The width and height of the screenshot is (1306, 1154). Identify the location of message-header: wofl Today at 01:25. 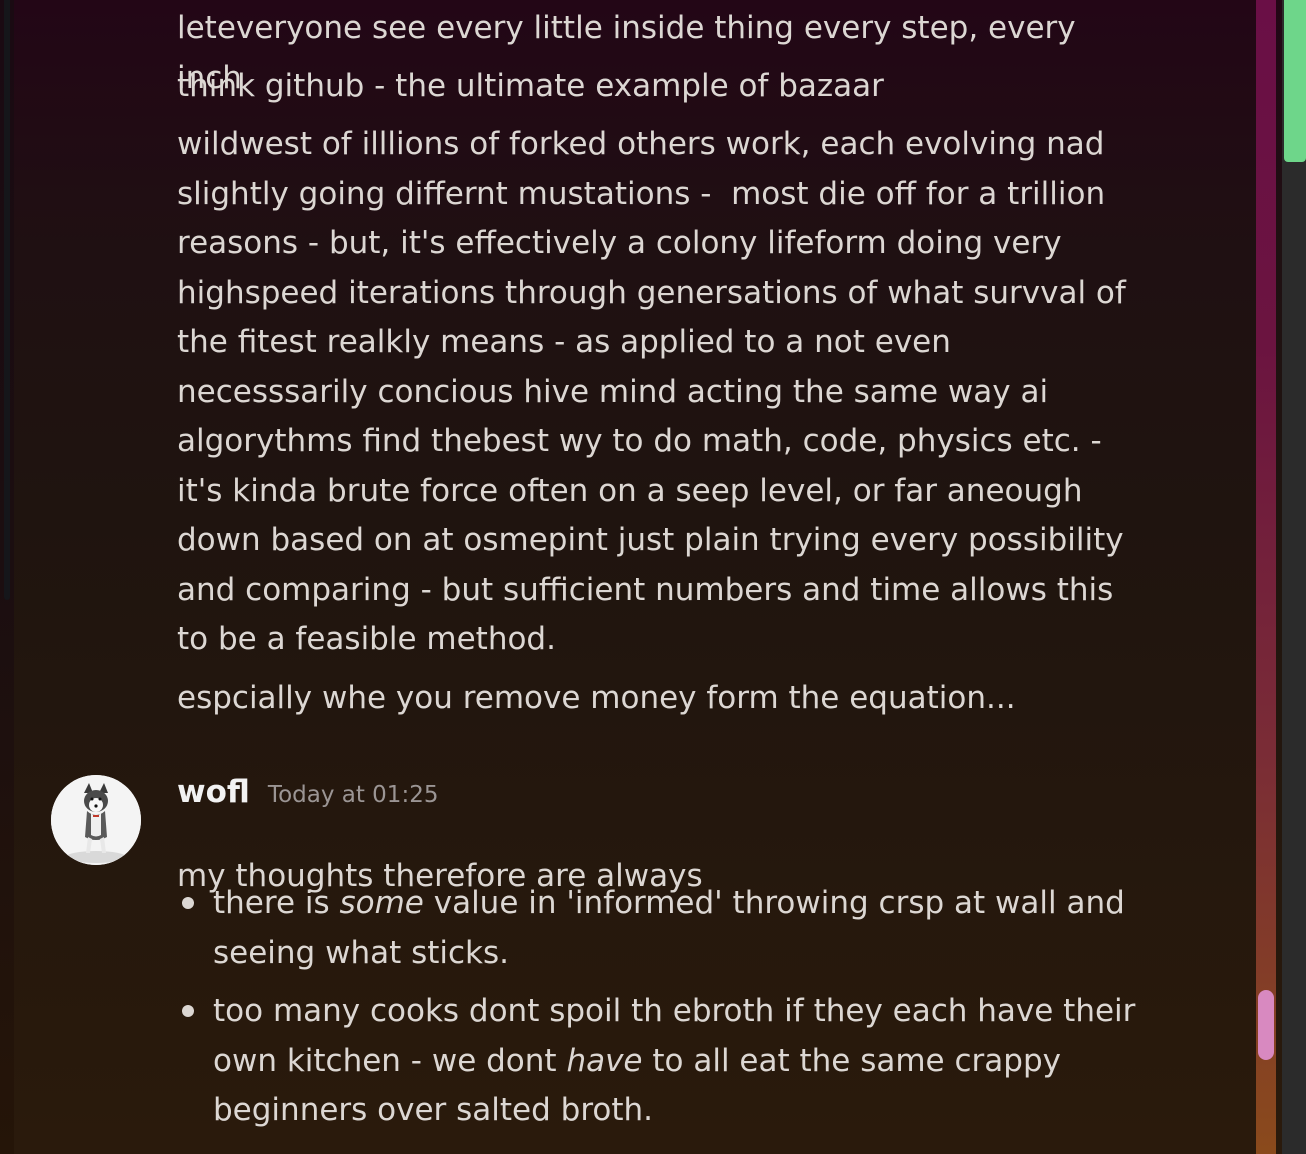
(307, 796).